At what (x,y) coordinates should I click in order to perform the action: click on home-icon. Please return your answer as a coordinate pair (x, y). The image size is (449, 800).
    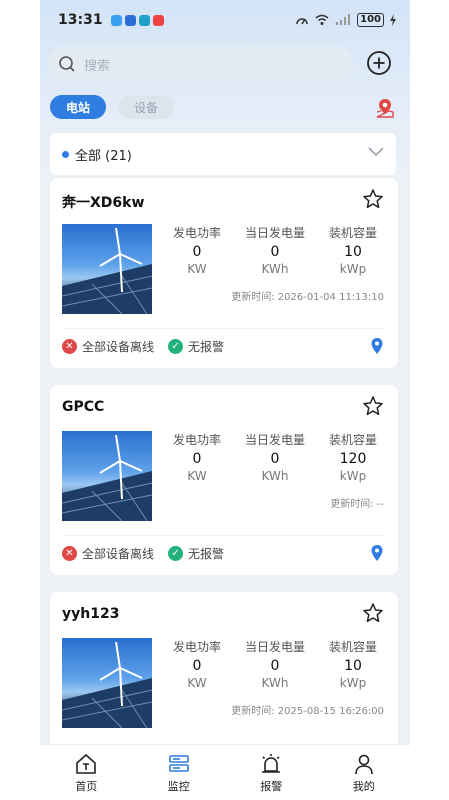
    Looking at the image, I should click on (86, 764).